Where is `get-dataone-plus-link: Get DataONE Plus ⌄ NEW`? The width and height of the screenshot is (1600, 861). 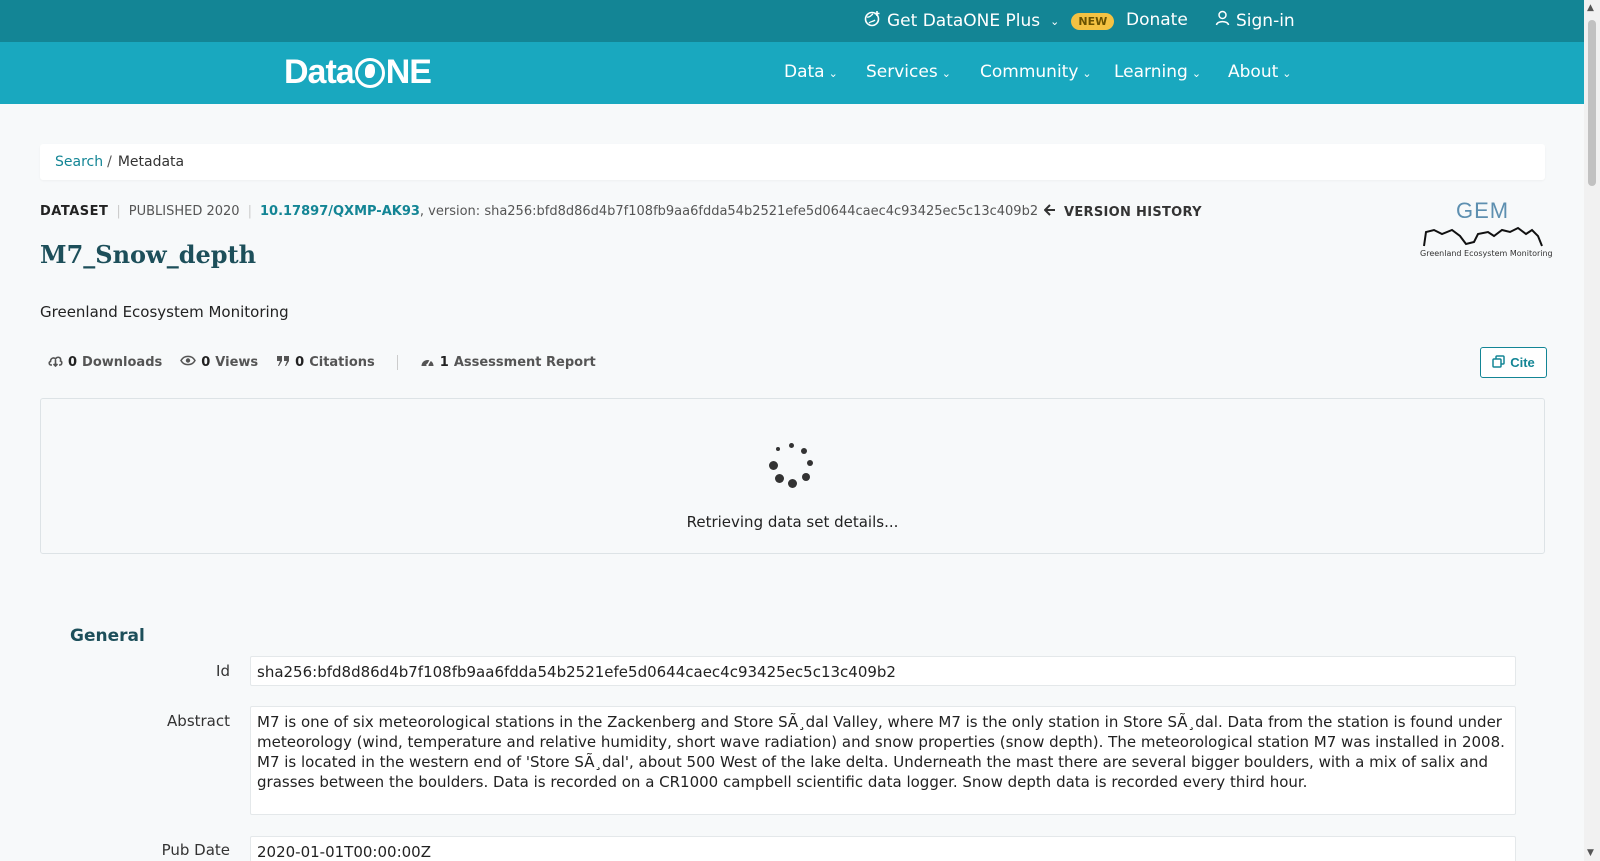
get-dataone-plus-link: Get DataONE Plus ⌄ NEW is located at coordinates (989, 21).